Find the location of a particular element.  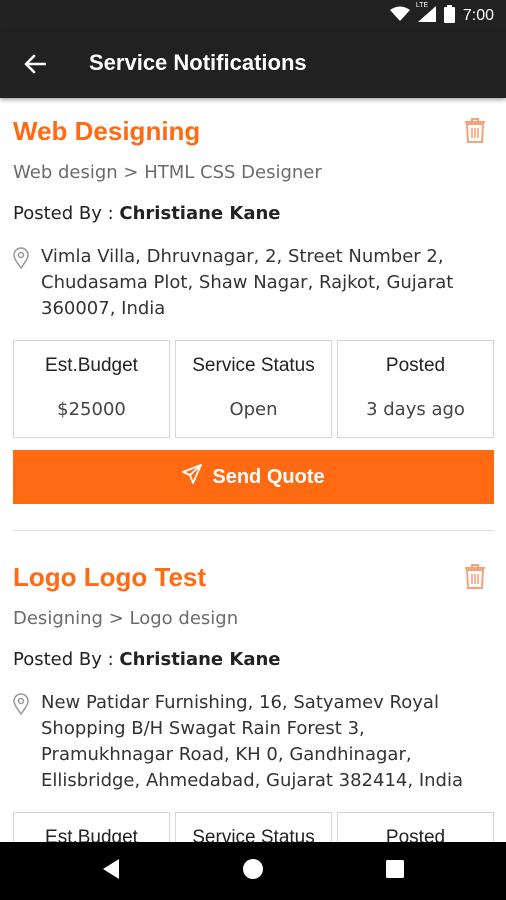

battery-icon is located at coordinates (449, 16).